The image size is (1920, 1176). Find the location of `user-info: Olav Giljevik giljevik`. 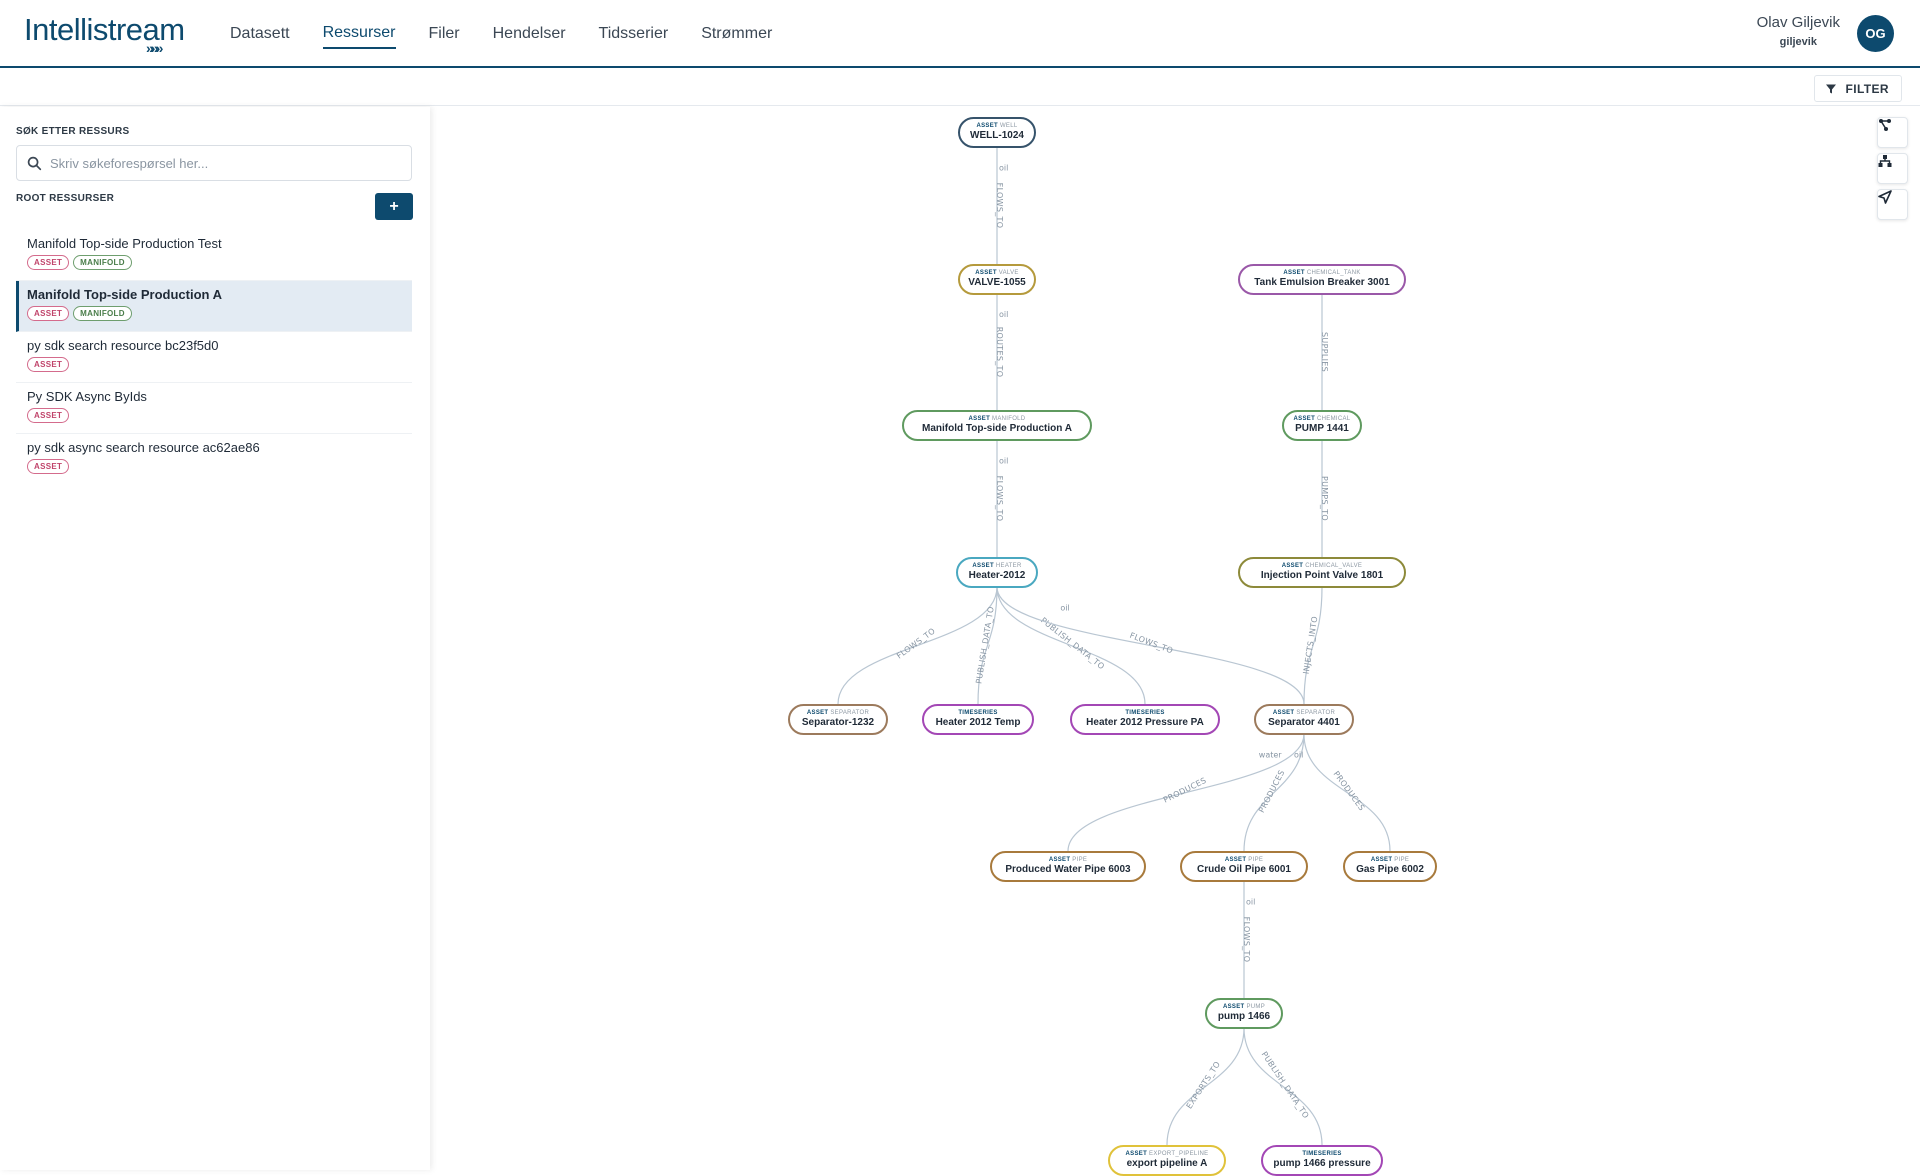

user-info: Olav Giljevik giljevik is located at coordinates (1798, 31).